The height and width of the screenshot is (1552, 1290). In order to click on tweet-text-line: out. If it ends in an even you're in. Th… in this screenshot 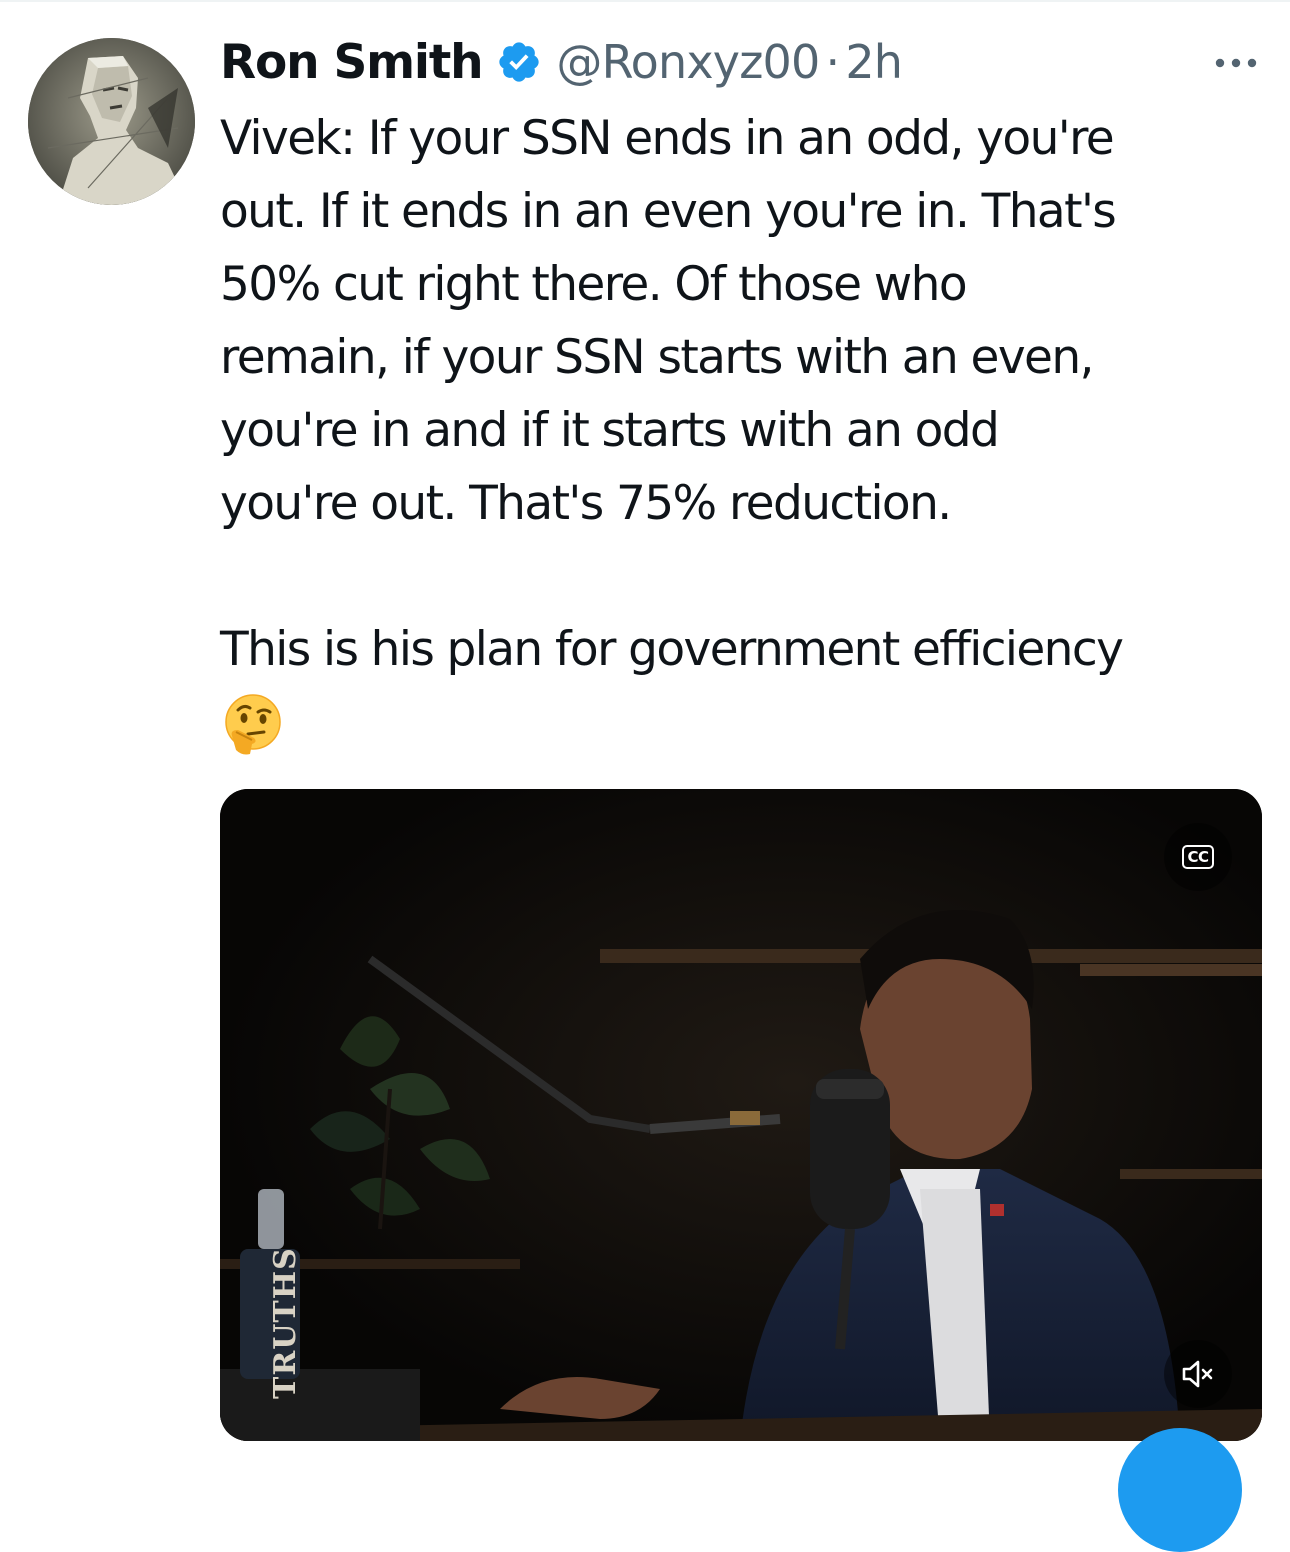, I will do `click(668, 211)`.